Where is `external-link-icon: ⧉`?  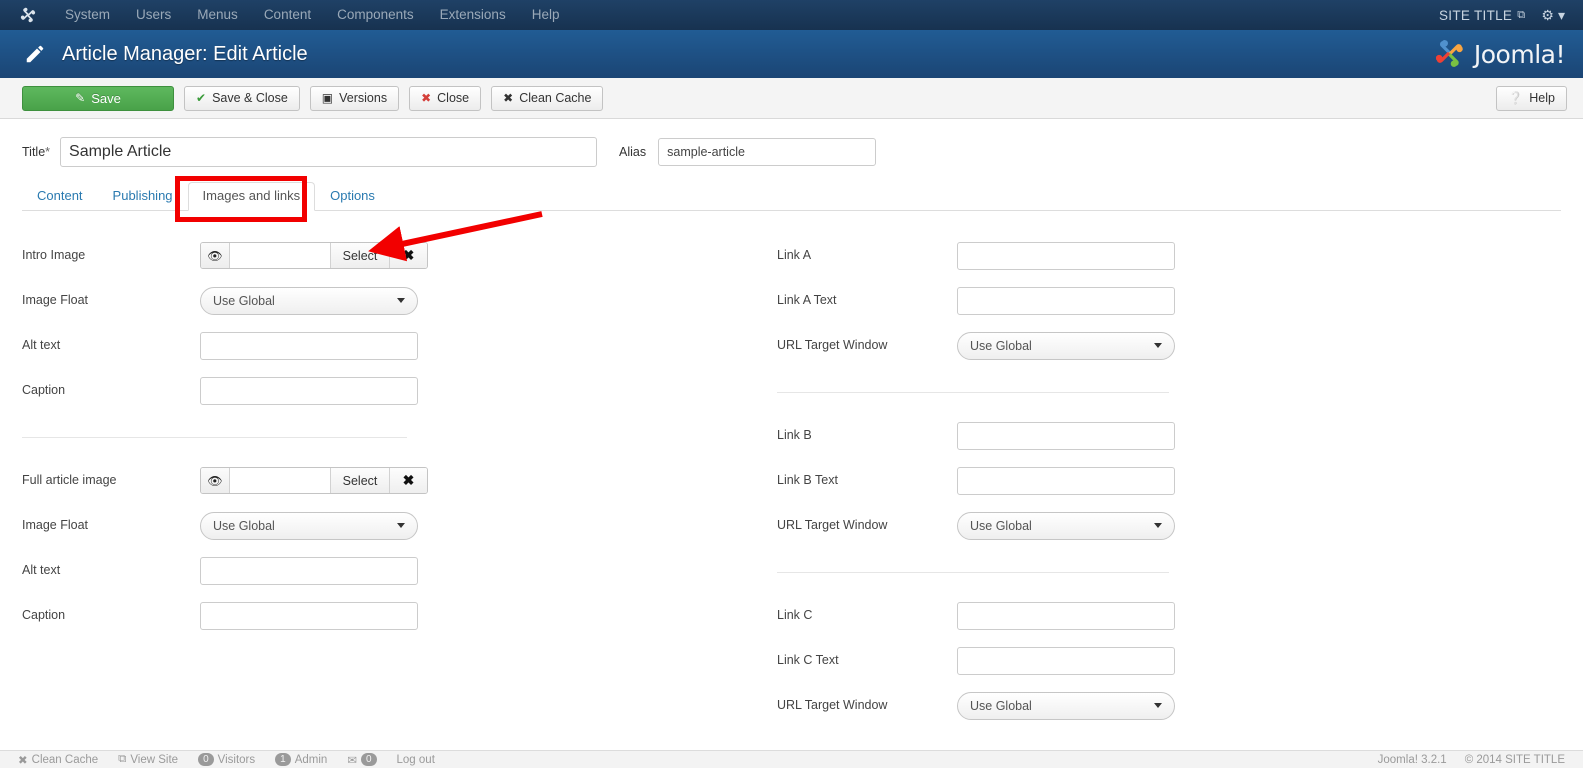 external-link-icon: ⧉ is located at coordinates (122, 759).